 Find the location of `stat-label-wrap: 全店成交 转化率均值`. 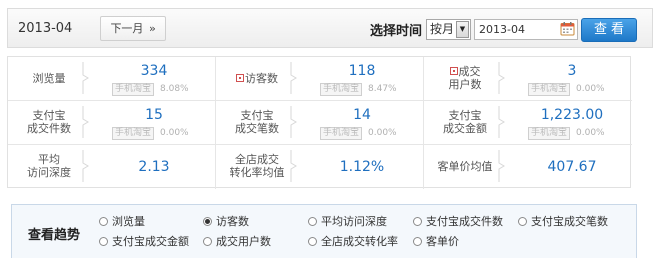

stat-label-wrap: 全店成交 转化率均值 is located at coordinates (257, 166).